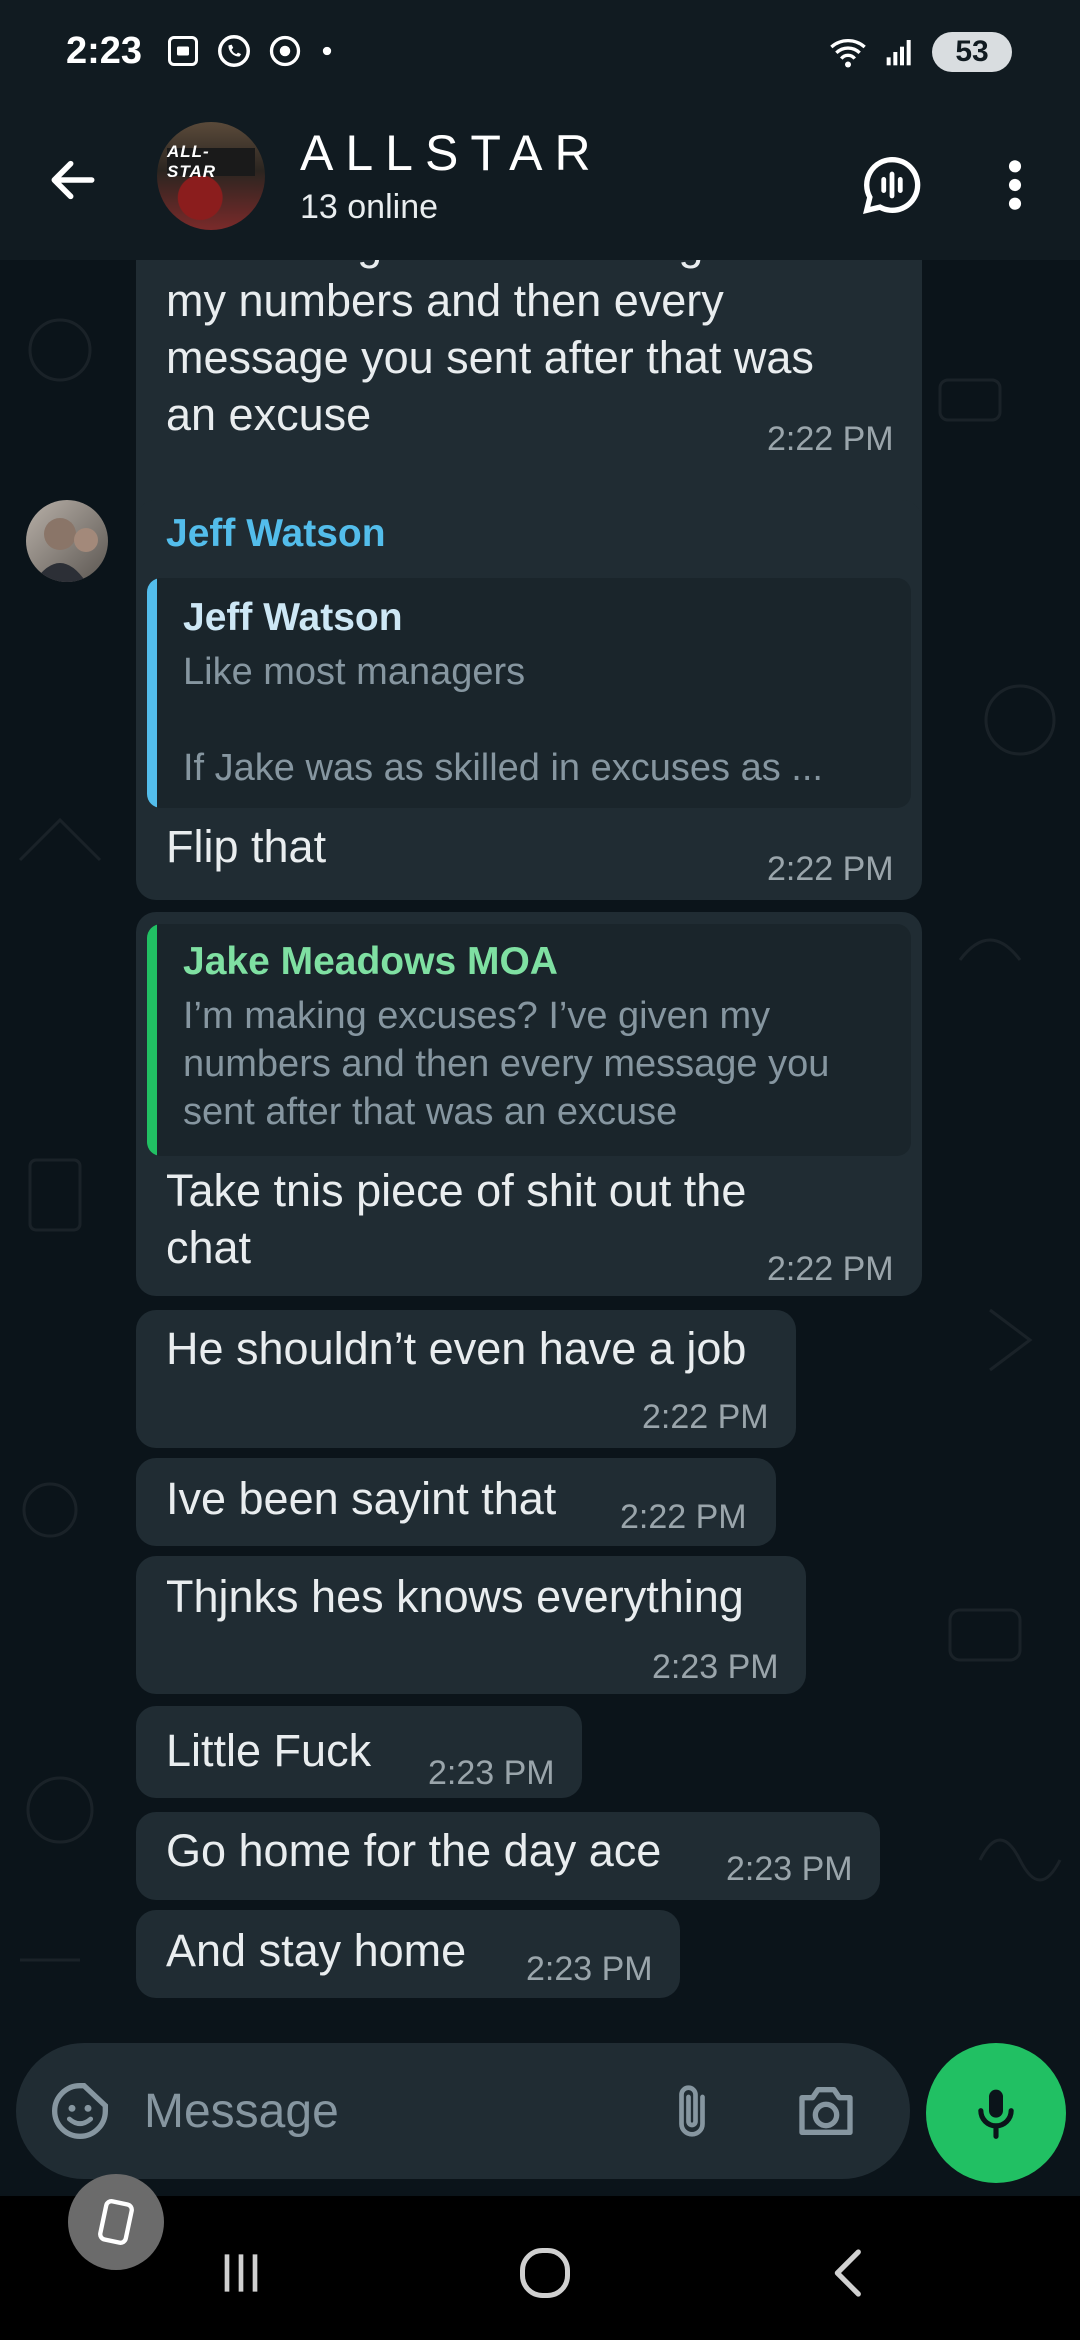  I want to click on battery-indicator: 53, so click(972, 52).